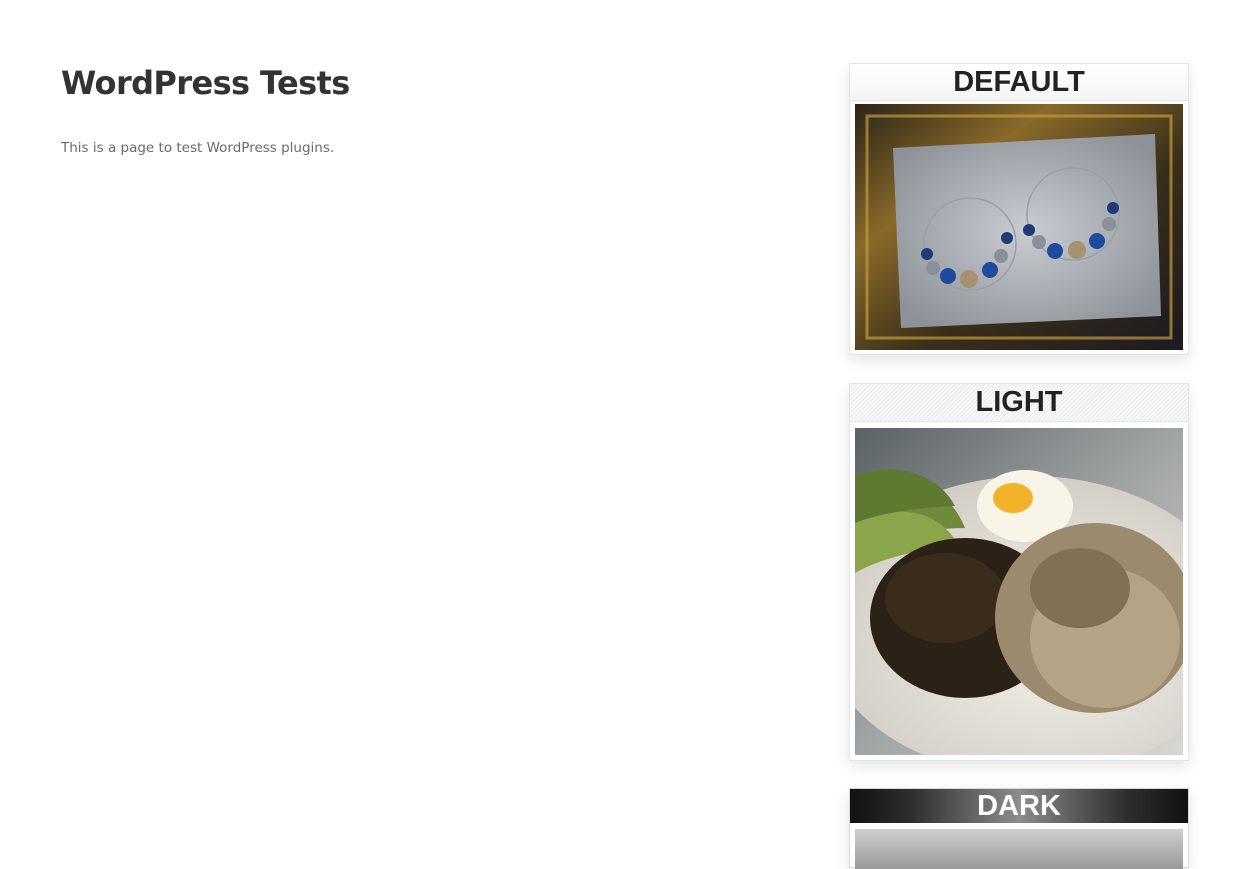  I want to click on widget-light: LIGHT, so click(1019, 572).